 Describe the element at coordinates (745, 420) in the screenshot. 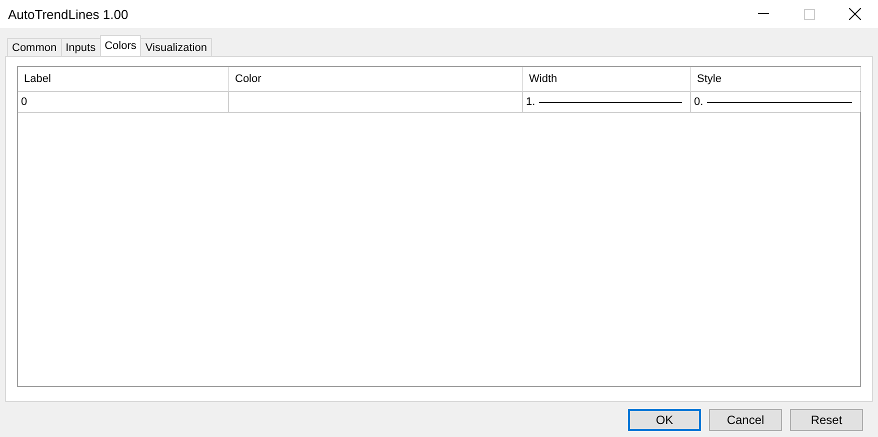

I see `dialog-button: Cancel` at that location.